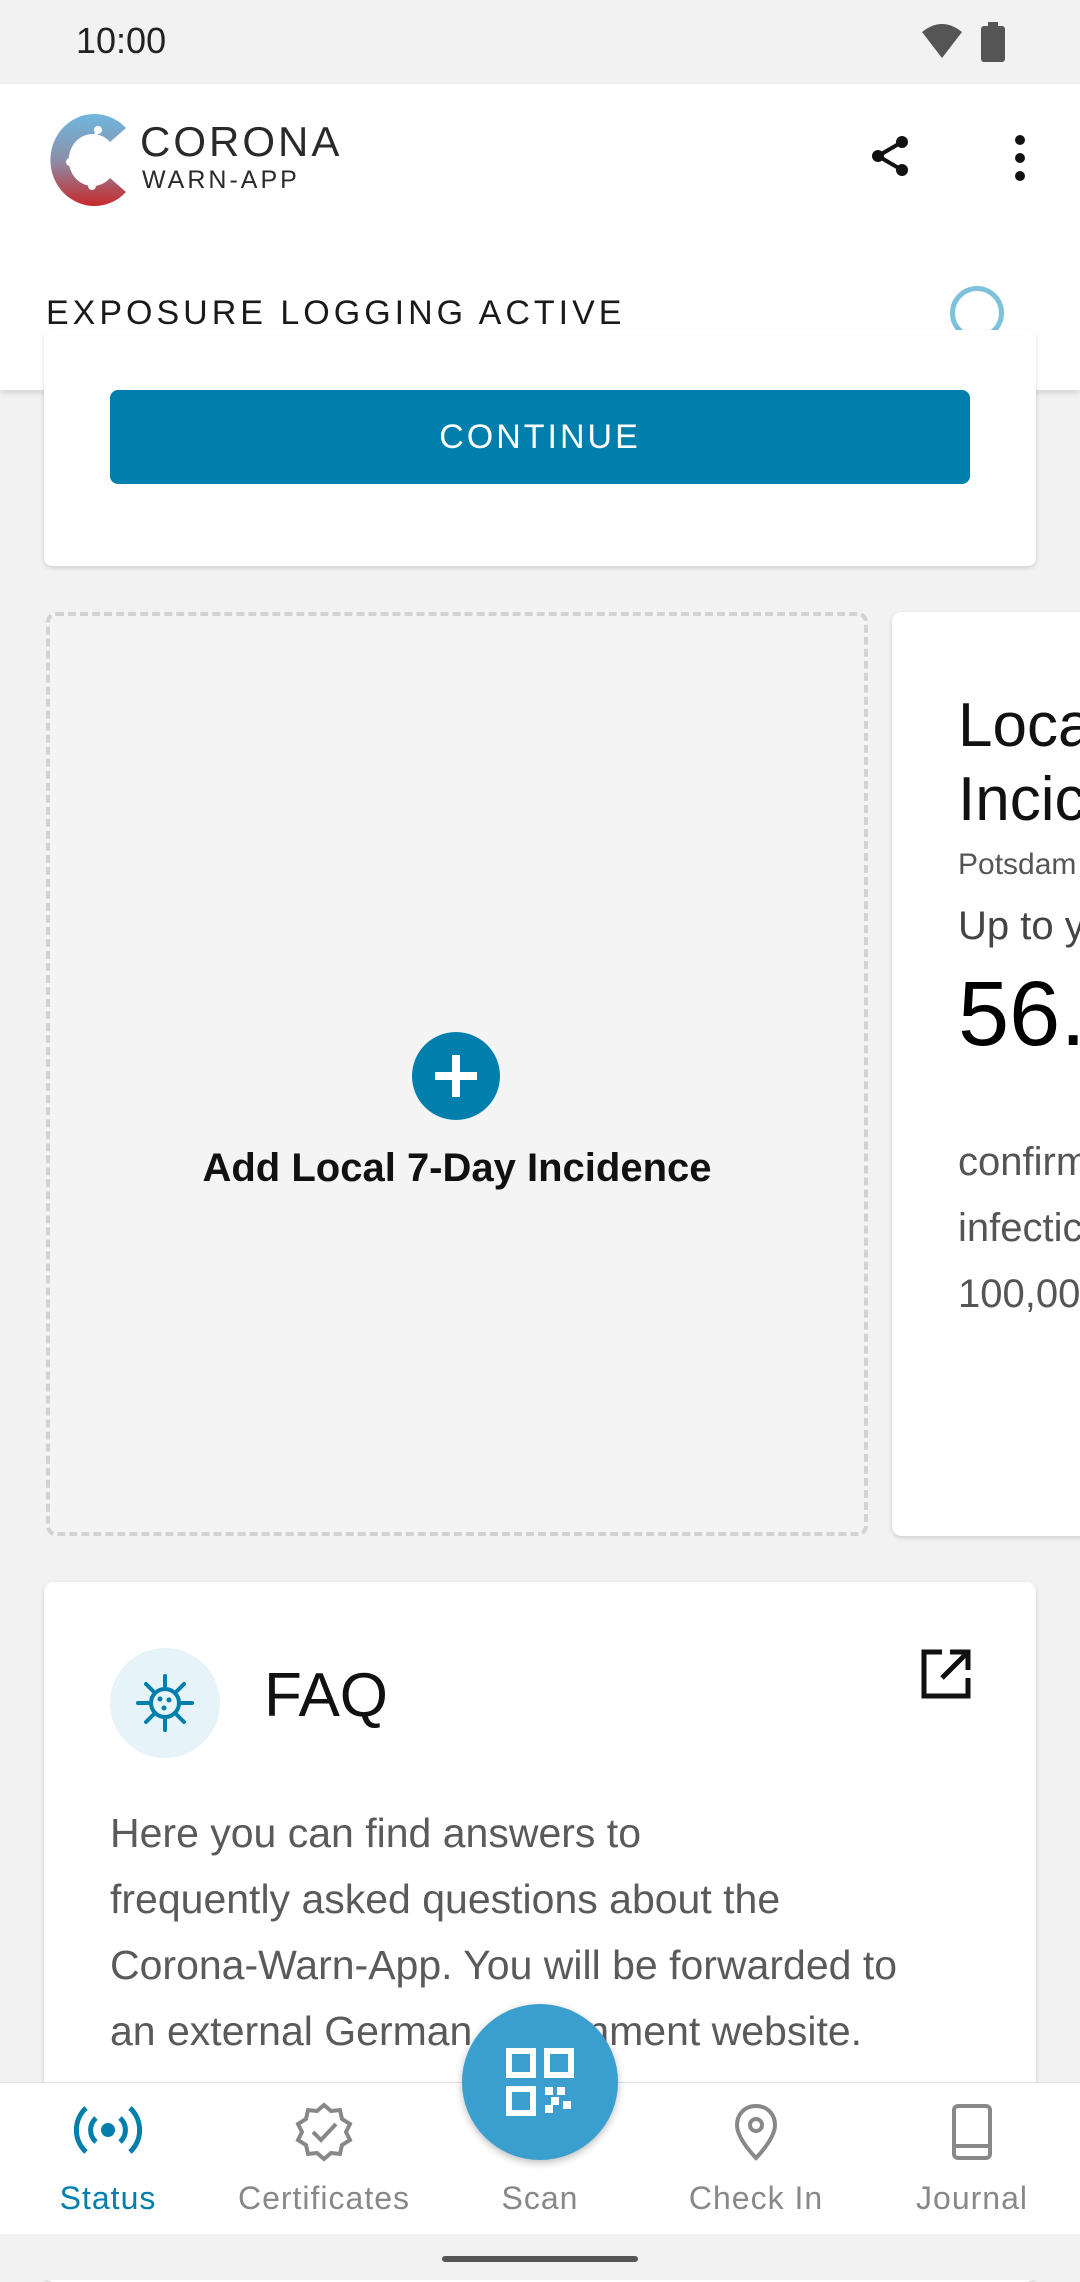 The width and height of the screenshot is (1080, 2282). Describe the element at coordinates (1020, 160) in the screenshot. I see `more-options-icon` at that location.